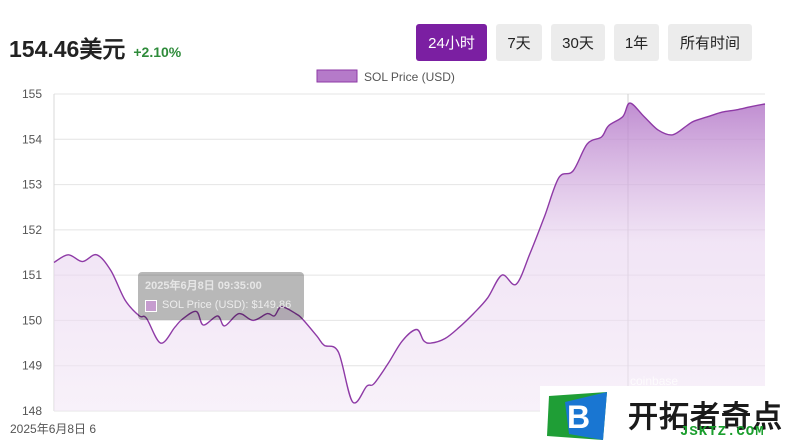 This screenshot has height=446, width=790. I want to click on y-tick-label: 148, so click(32, 411).